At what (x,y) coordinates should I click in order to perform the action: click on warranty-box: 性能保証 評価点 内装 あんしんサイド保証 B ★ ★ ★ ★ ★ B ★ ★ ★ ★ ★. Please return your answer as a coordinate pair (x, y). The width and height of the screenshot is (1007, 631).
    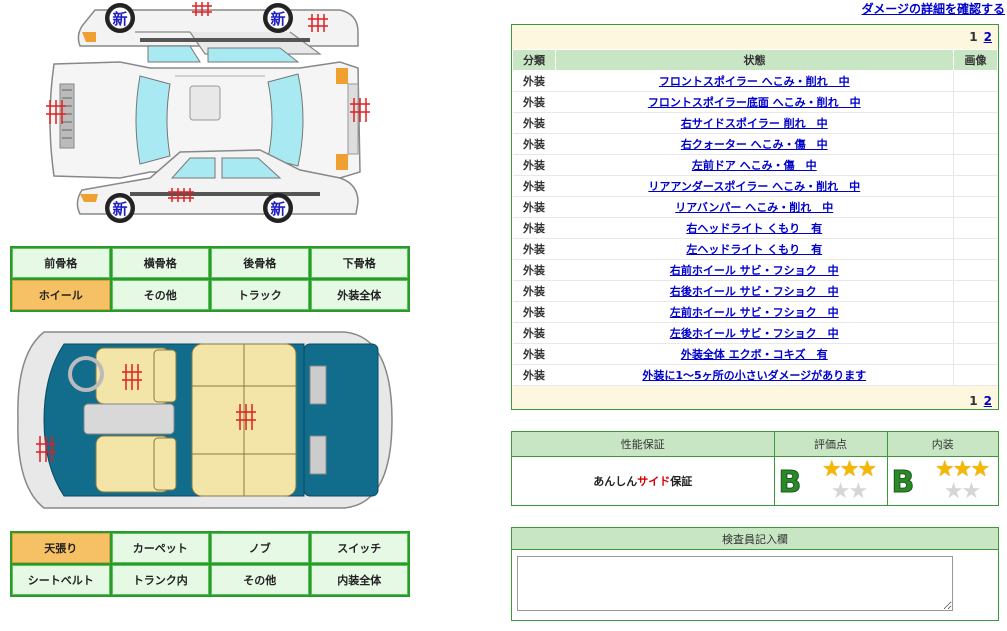
    Looking at the image, I should click on (755, 468).